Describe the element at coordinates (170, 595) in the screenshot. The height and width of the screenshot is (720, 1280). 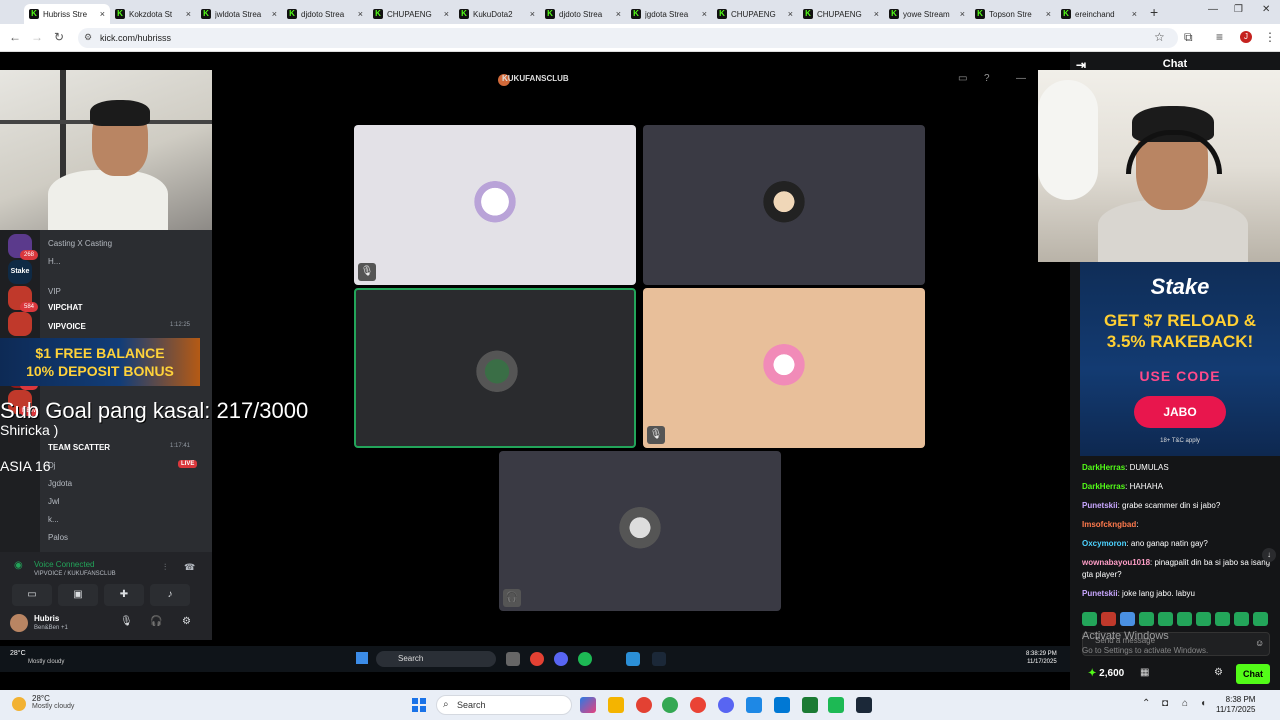
I see `soundboard-button: ♪` at that location.